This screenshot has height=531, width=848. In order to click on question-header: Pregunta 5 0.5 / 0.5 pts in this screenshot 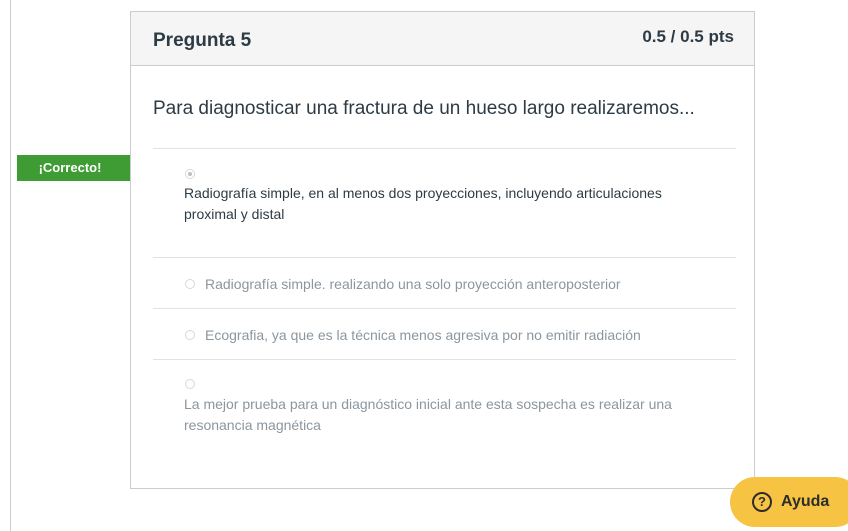, I will do `click(442, 39)`.